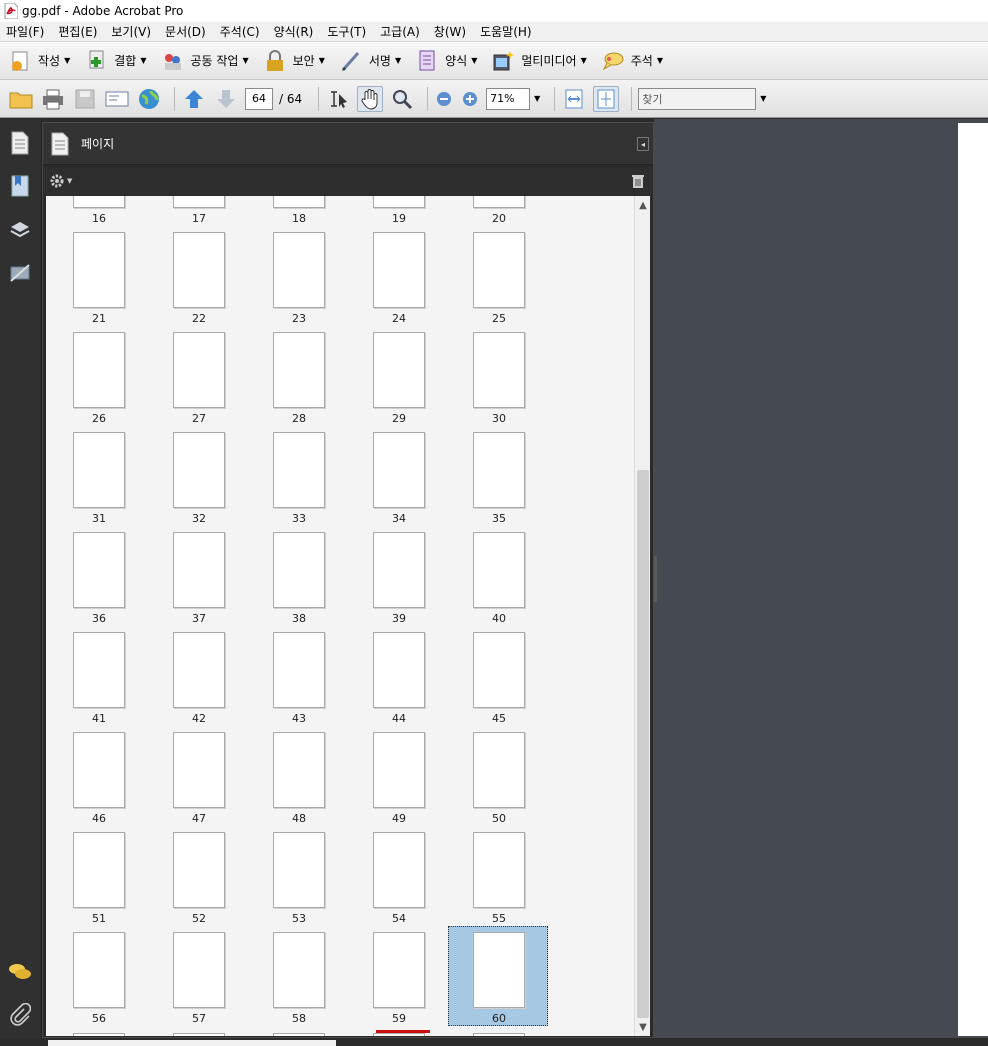 The image size is (988, 1046). Describe the element at coordinates (60, 181) in the screenshot. I see `options-button: ▼` at that location.